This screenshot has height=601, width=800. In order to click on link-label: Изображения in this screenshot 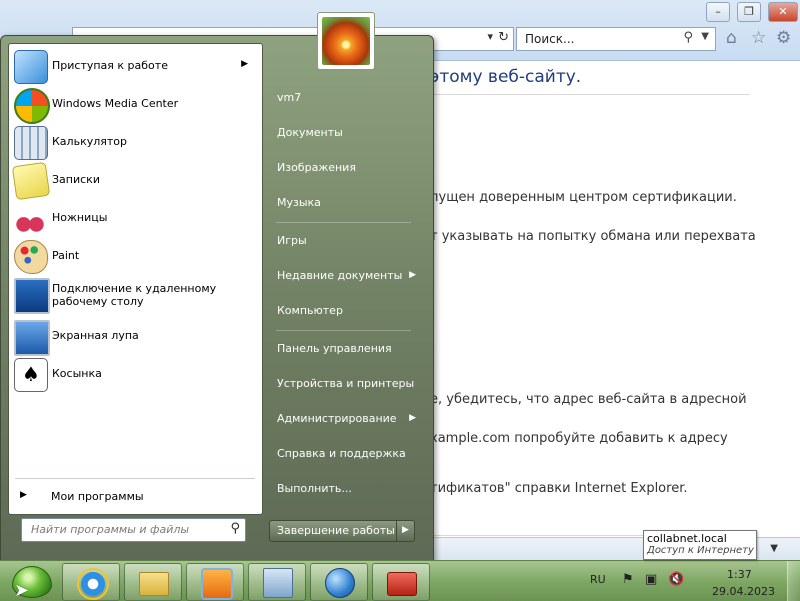, I will do `click(316, 167)`.